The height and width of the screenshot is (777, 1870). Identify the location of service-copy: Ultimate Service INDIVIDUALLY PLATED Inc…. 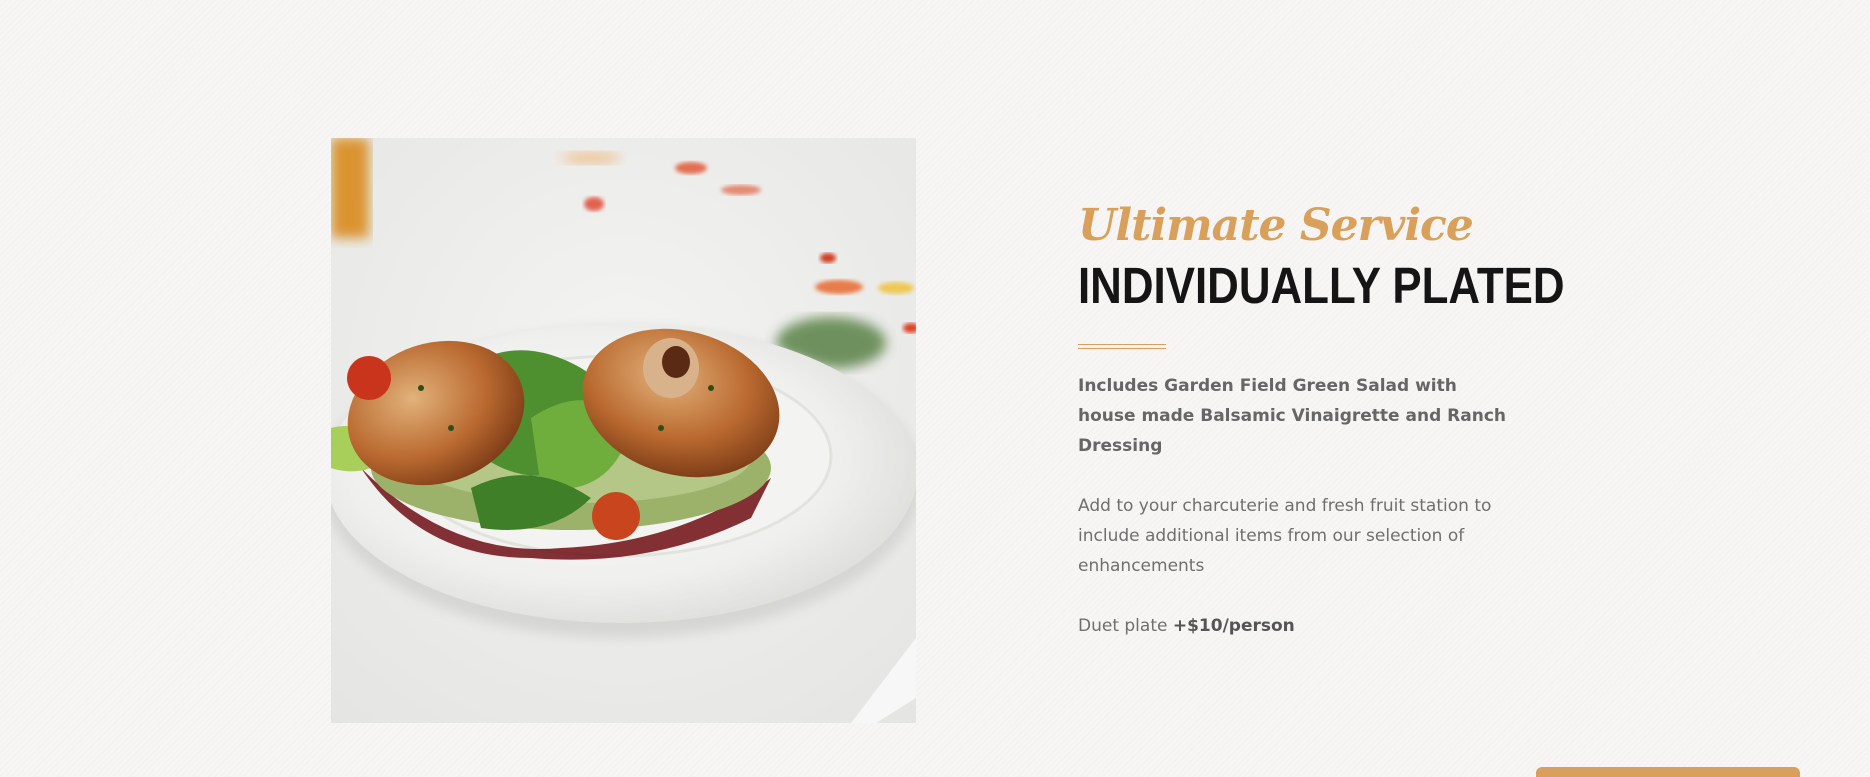
(1321, 418).